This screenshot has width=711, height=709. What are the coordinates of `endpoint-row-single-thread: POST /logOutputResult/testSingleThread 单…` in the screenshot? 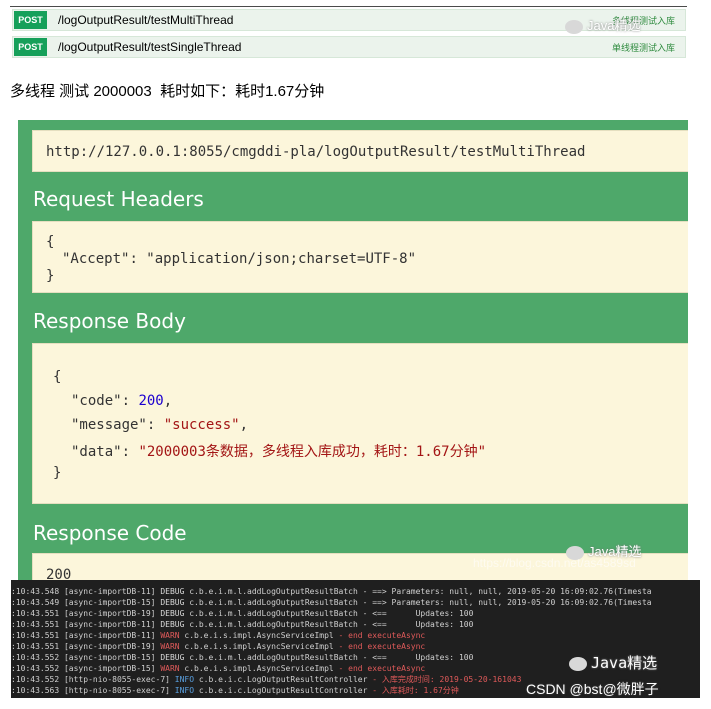 It's located at (349, 47).